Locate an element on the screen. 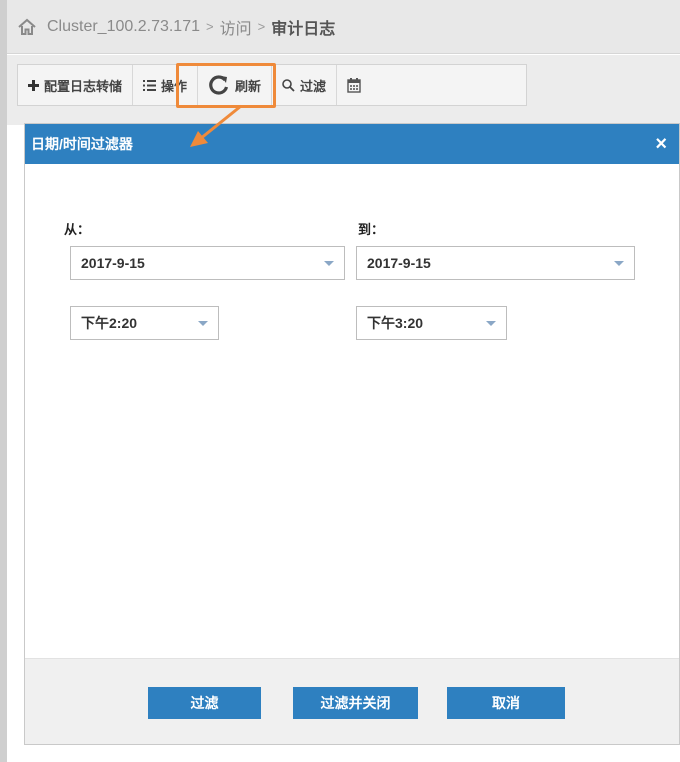 This screenshot has height=762, width=680. calendar-button is located at coordinates (356, 85).